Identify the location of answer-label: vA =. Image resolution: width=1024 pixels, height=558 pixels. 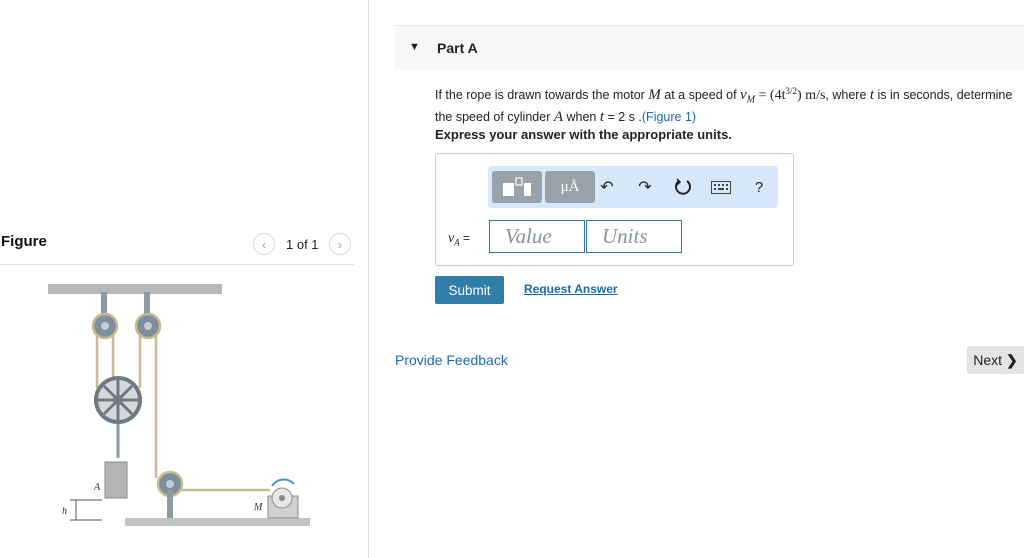
(459, 239).